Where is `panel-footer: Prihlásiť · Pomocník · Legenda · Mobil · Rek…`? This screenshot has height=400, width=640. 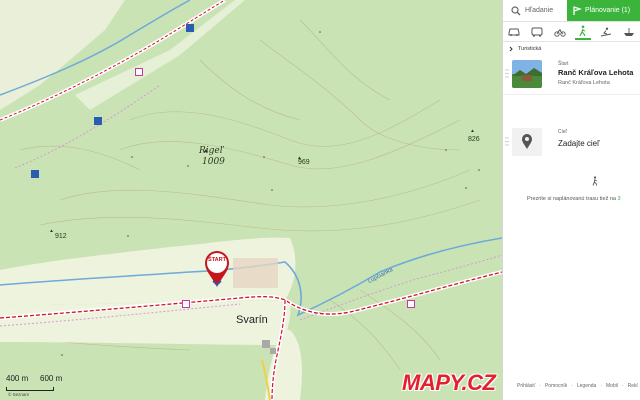
panel-footer: Prihlásiť · Pomocník · Legenda · Mobil · Rek… is located at coordinates (577, 386).